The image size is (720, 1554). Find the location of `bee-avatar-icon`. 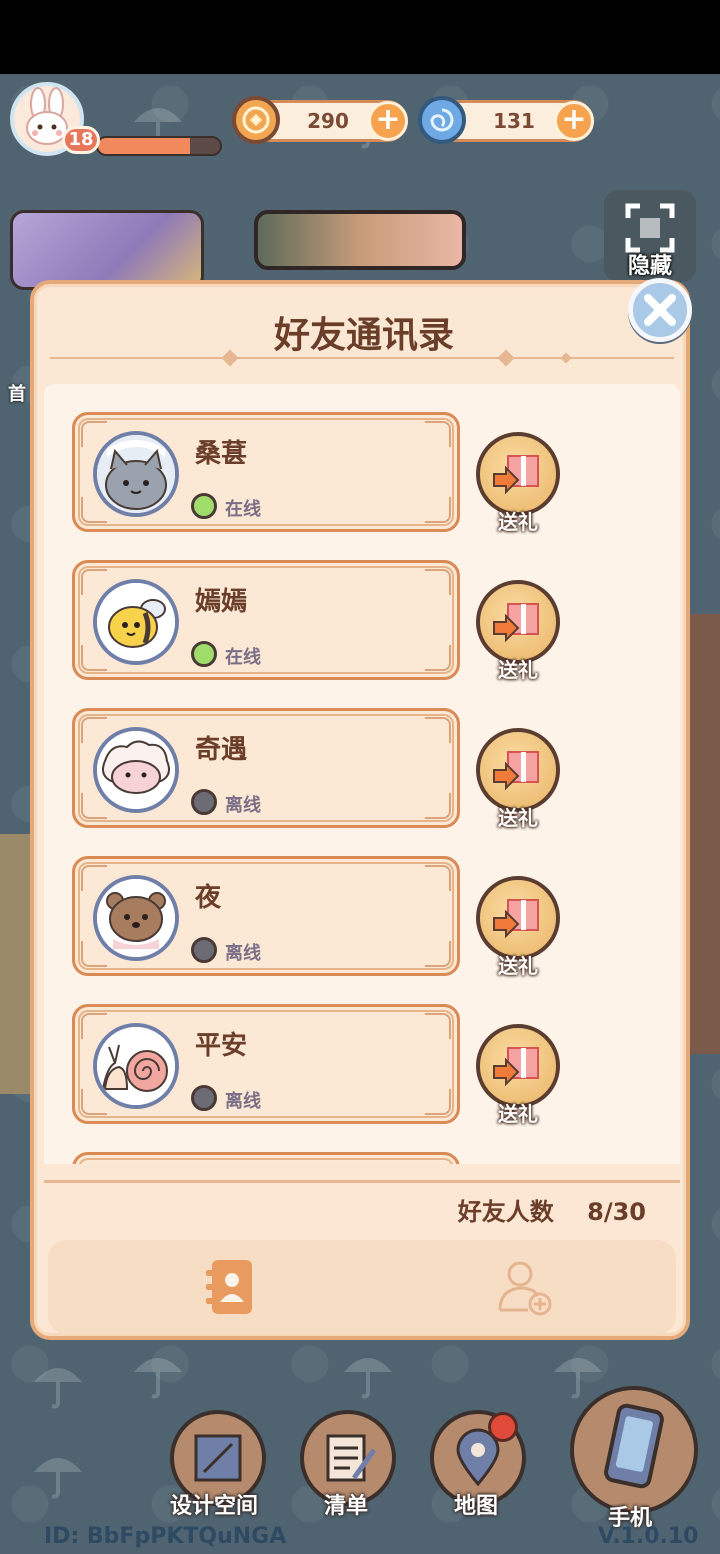

bee-avatar-icon is located at coordinates (136, 622).